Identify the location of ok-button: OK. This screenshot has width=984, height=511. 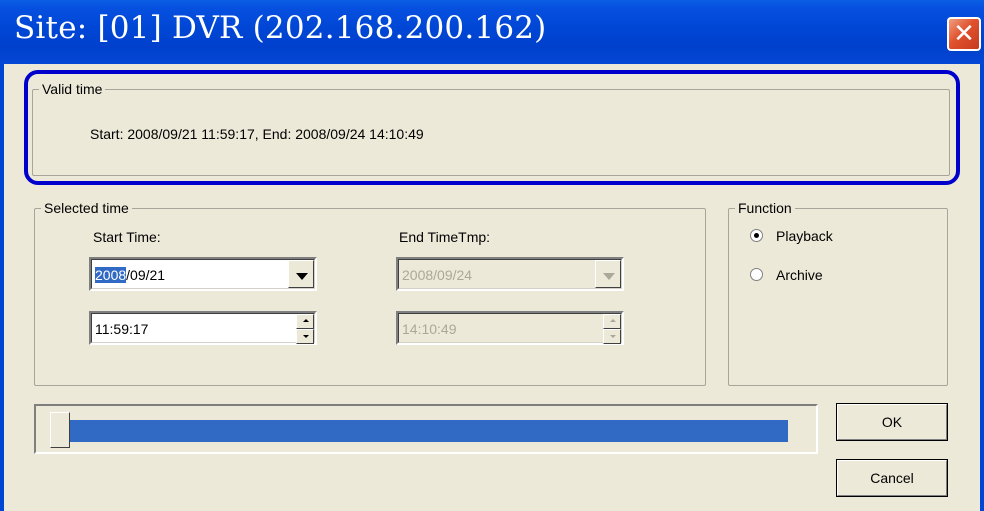
(892, 422).